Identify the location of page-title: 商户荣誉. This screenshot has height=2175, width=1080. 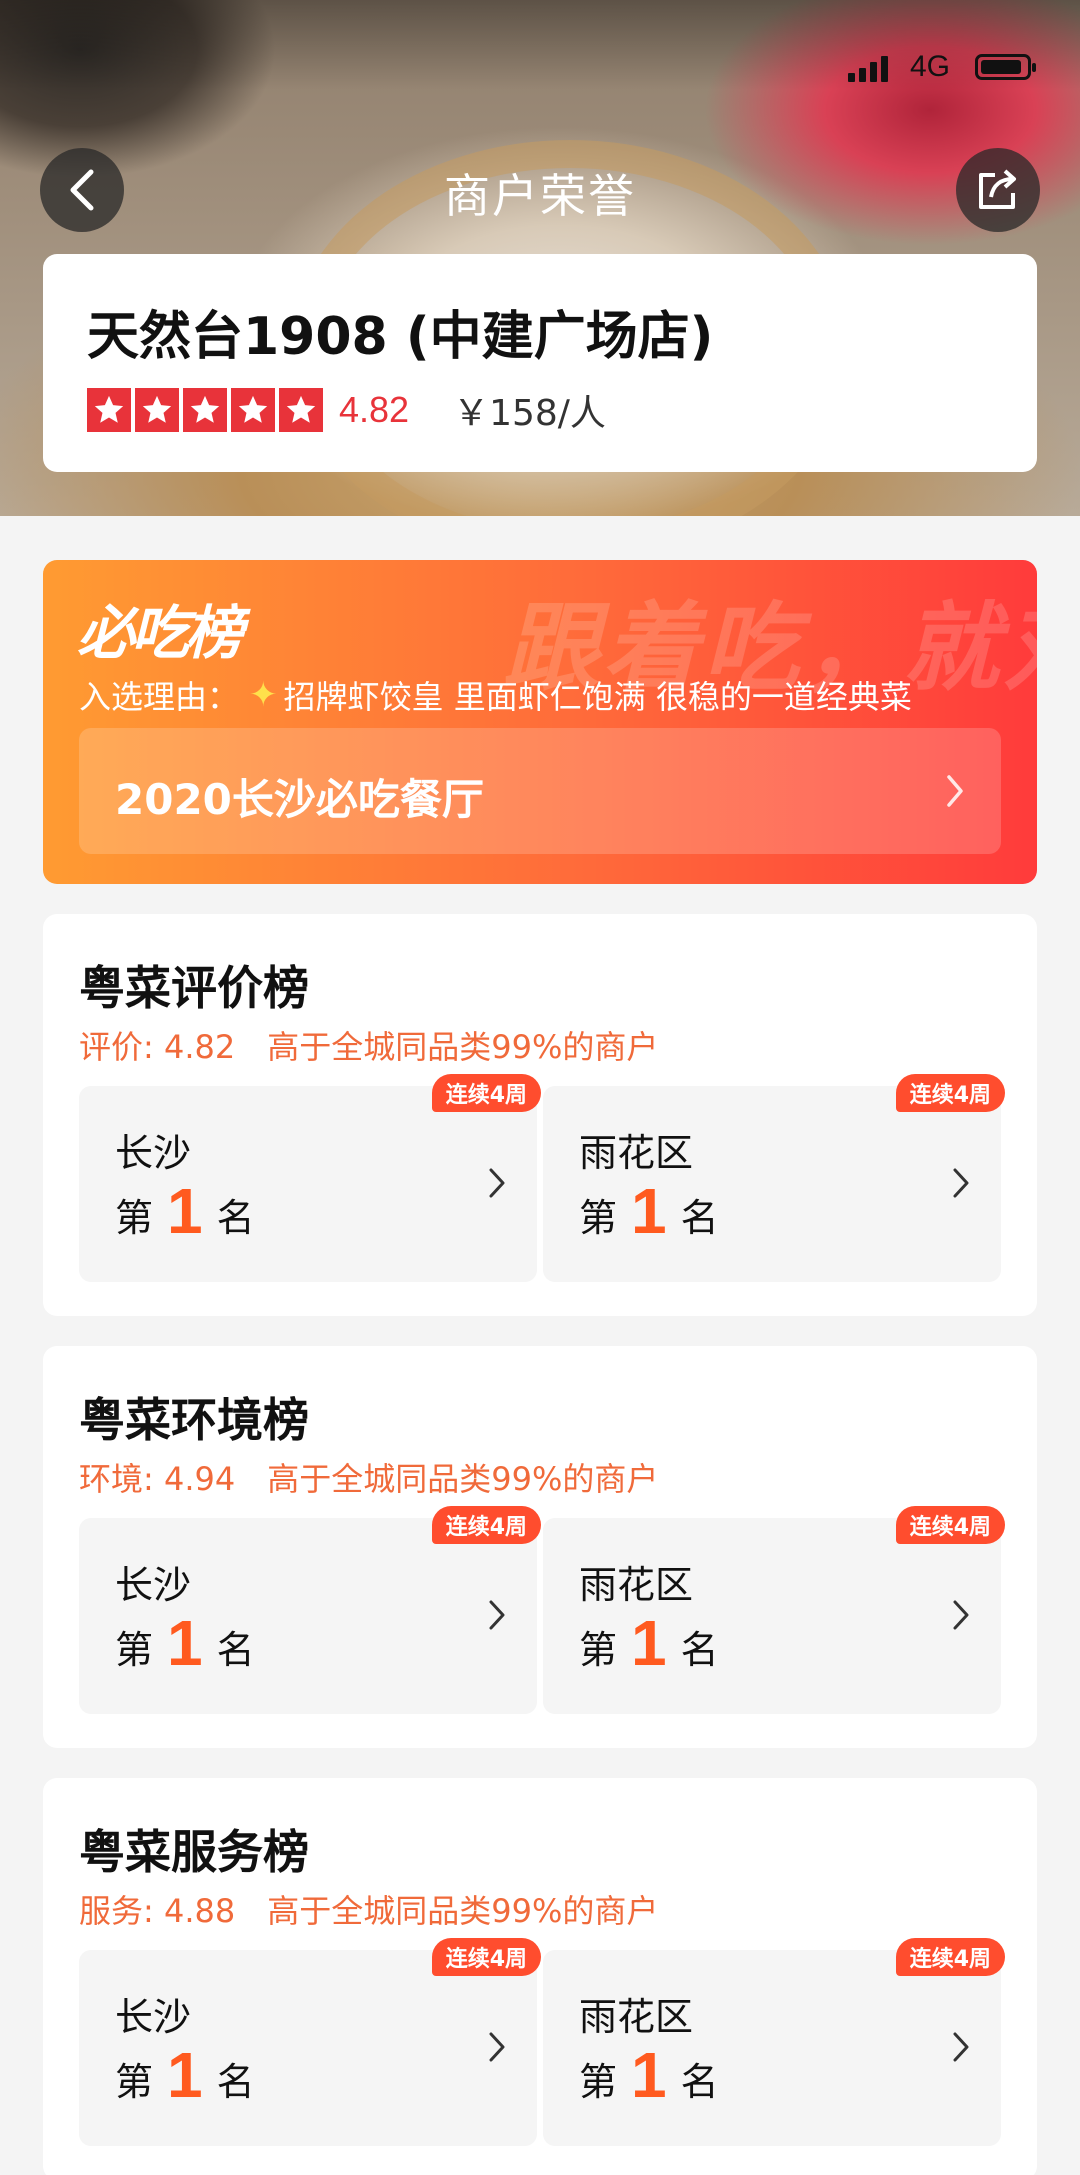
(540, 196).